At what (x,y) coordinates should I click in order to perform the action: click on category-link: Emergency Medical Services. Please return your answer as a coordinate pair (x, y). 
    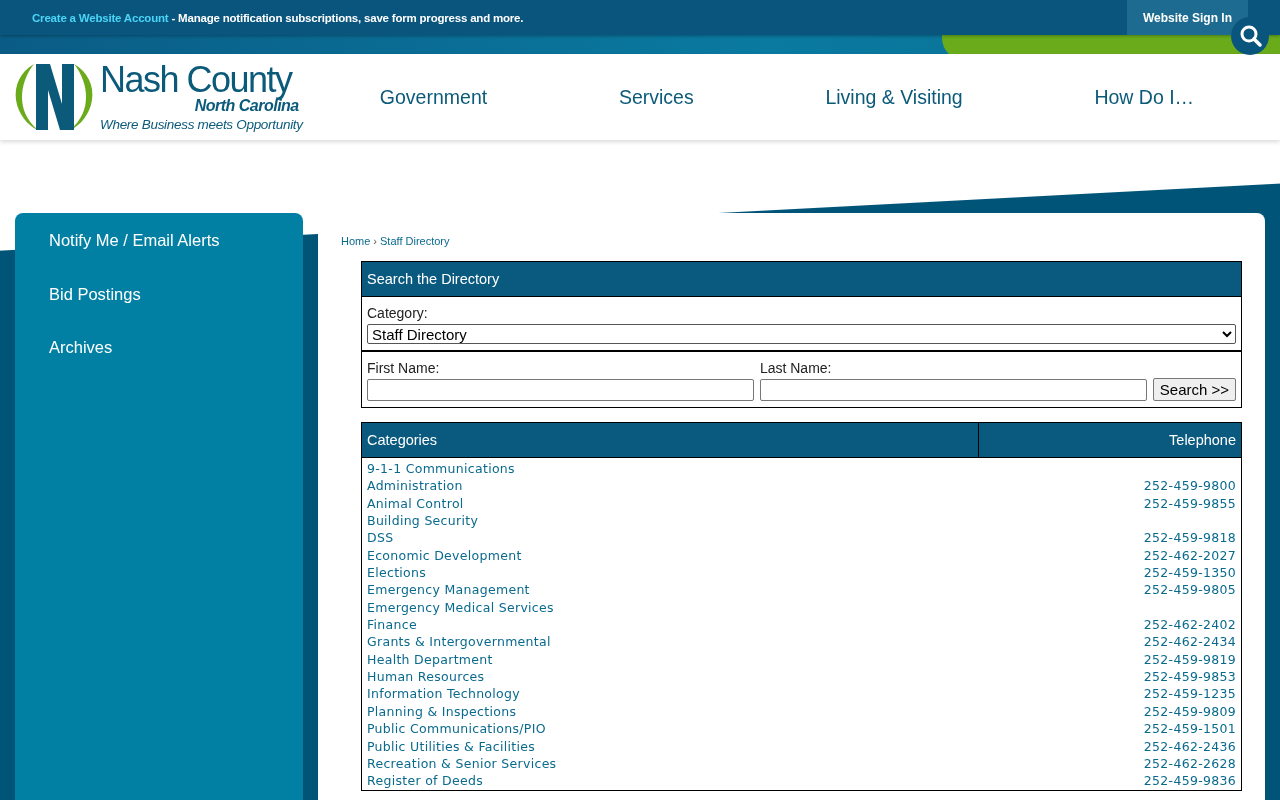
    Looking at the image, I should click on (460, 607).